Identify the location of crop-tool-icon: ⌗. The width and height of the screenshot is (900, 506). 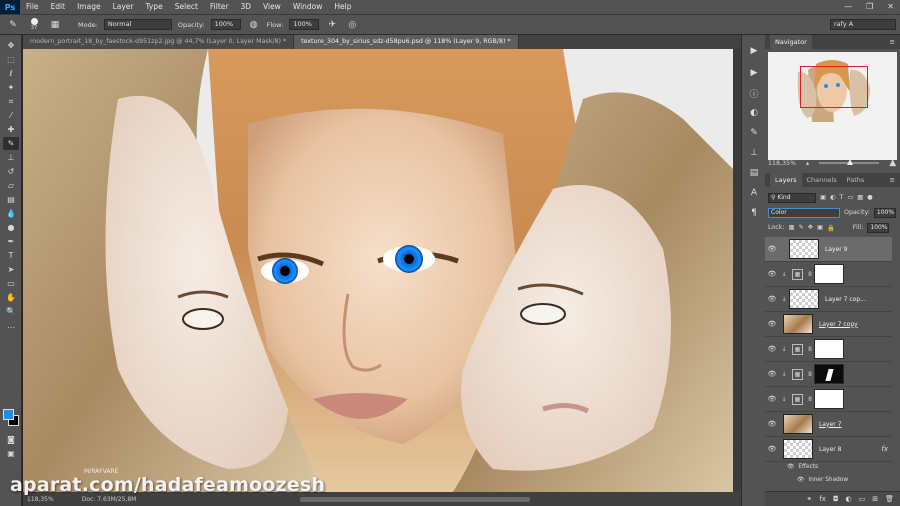
(11, 101).